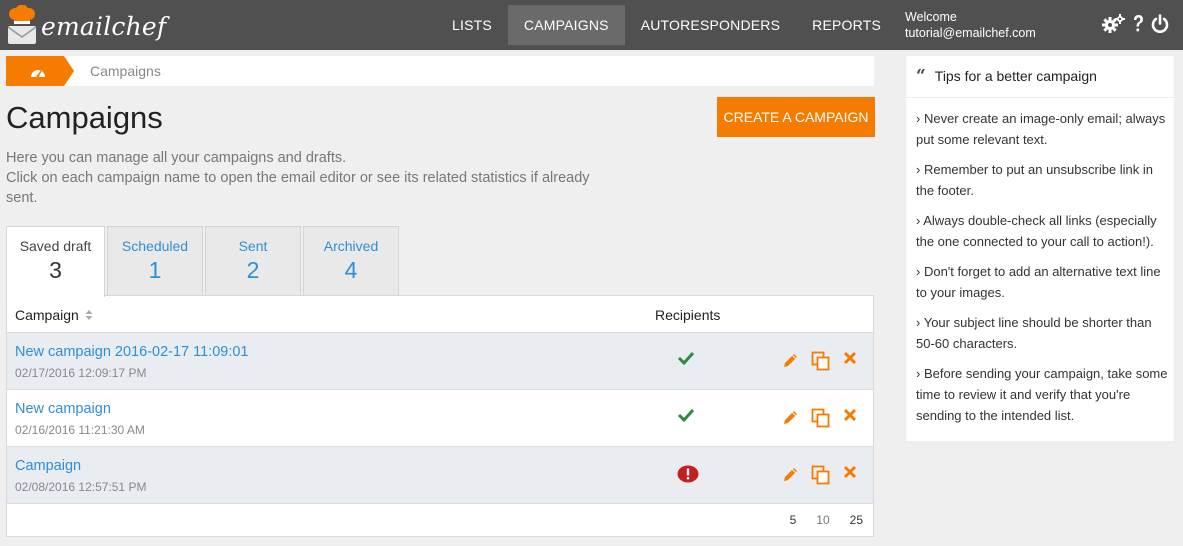  I want to click on tips-divider, so click(1040, 97).